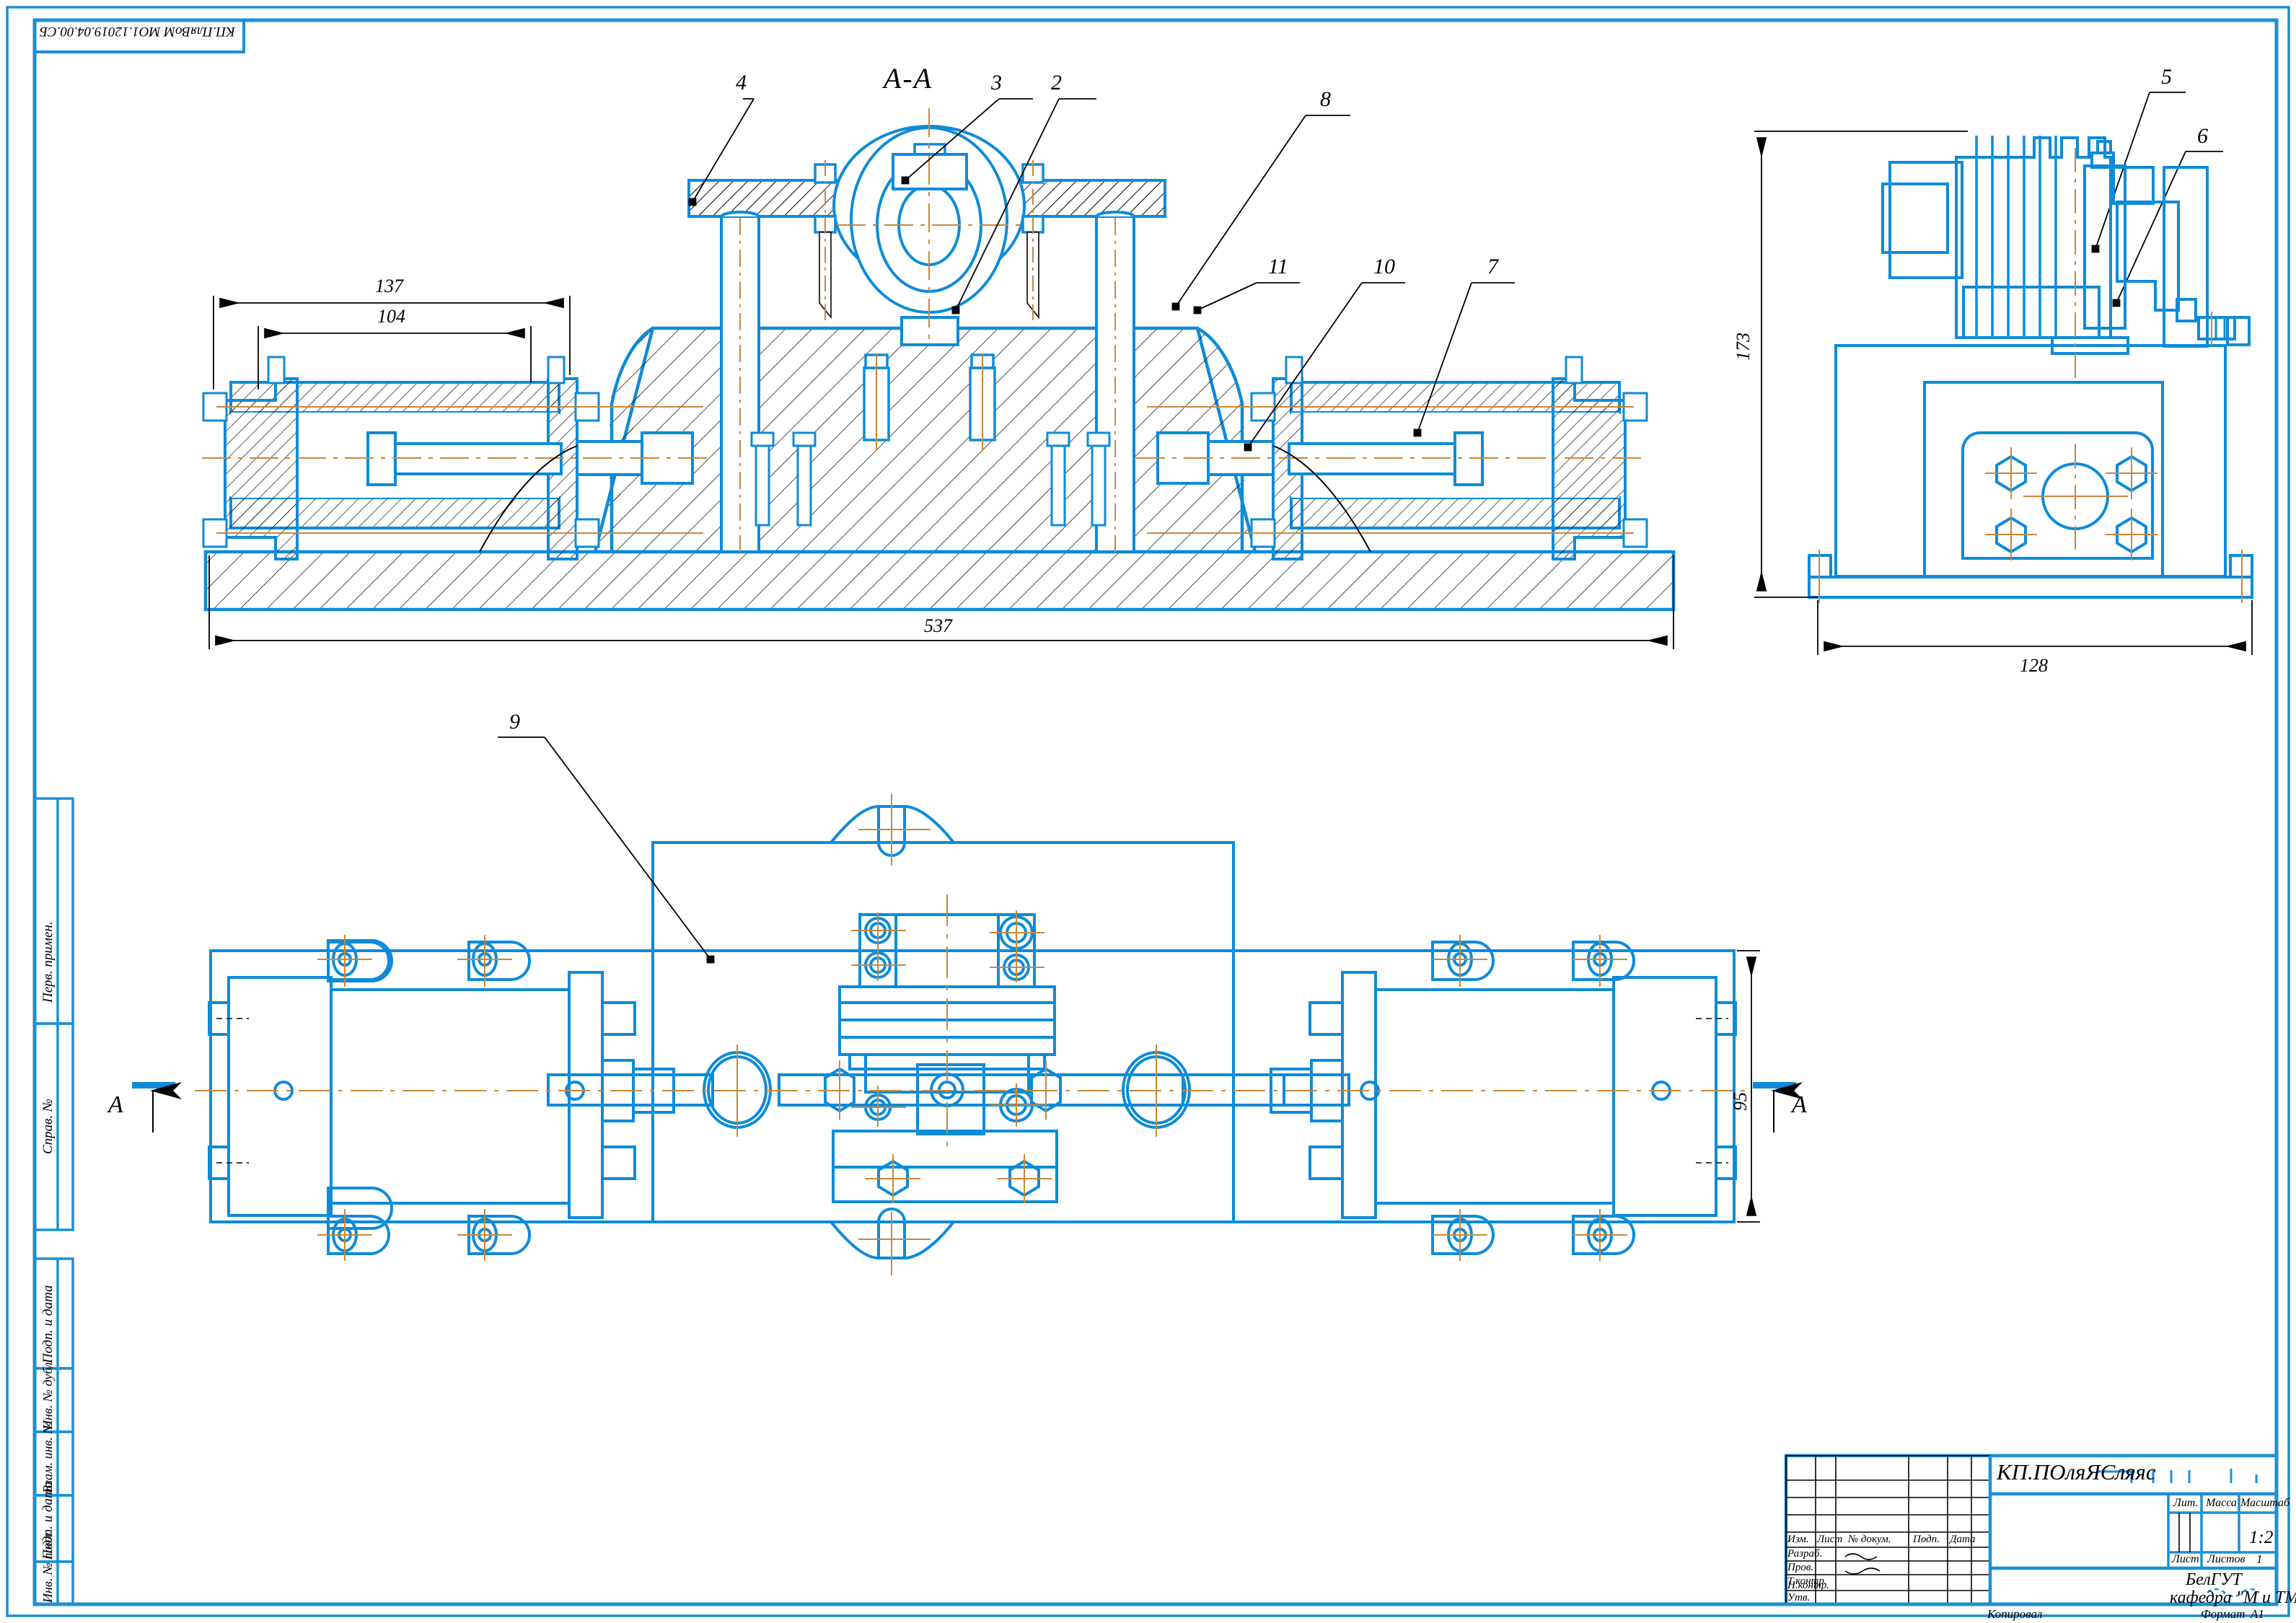 The height and width of the screenshot is (1623, 2296). What do you see at coordinates (1927, 1539) in the screenshot?
I see `rev-header-podp: Подп.` at bounding box center [1927, 1539].